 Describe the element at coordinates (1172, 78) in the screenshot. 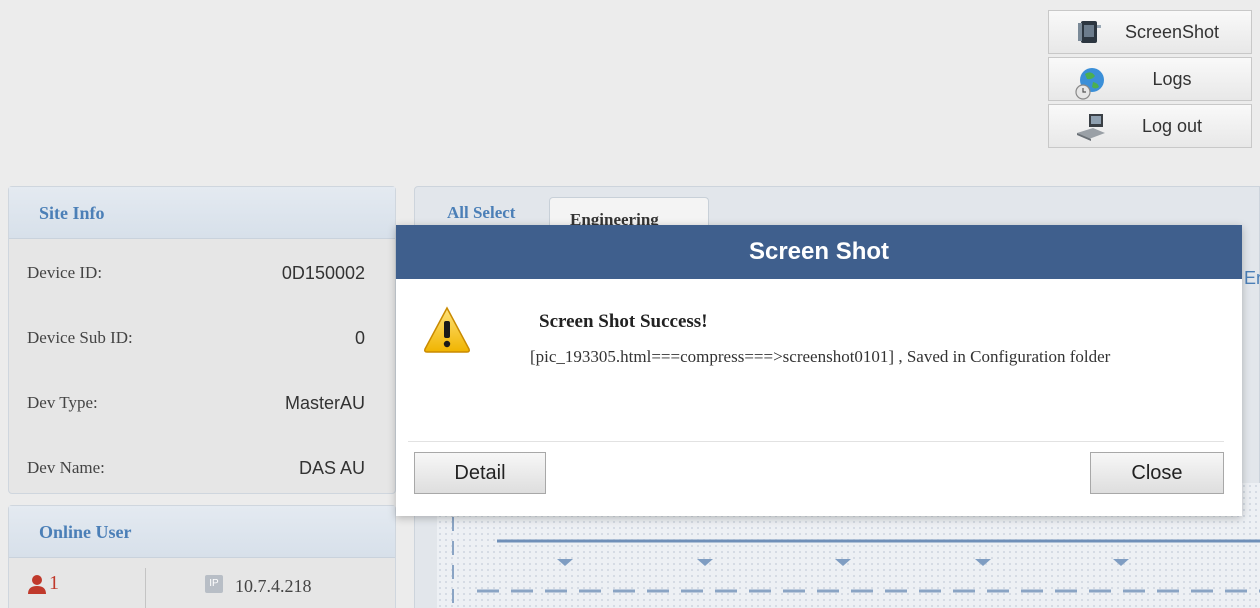

I see `logs-label: Logs` at that location.